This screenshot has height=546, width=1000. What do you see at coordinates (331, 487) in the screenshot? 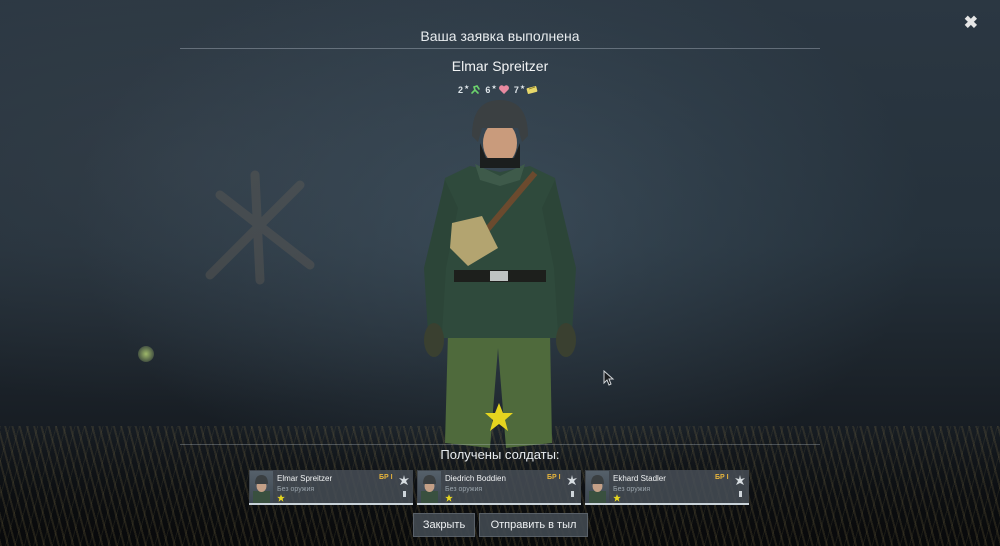
I see `soldier-card: Elmar Spreitzer Без оружия БР I` at bounding box center [331, 487].